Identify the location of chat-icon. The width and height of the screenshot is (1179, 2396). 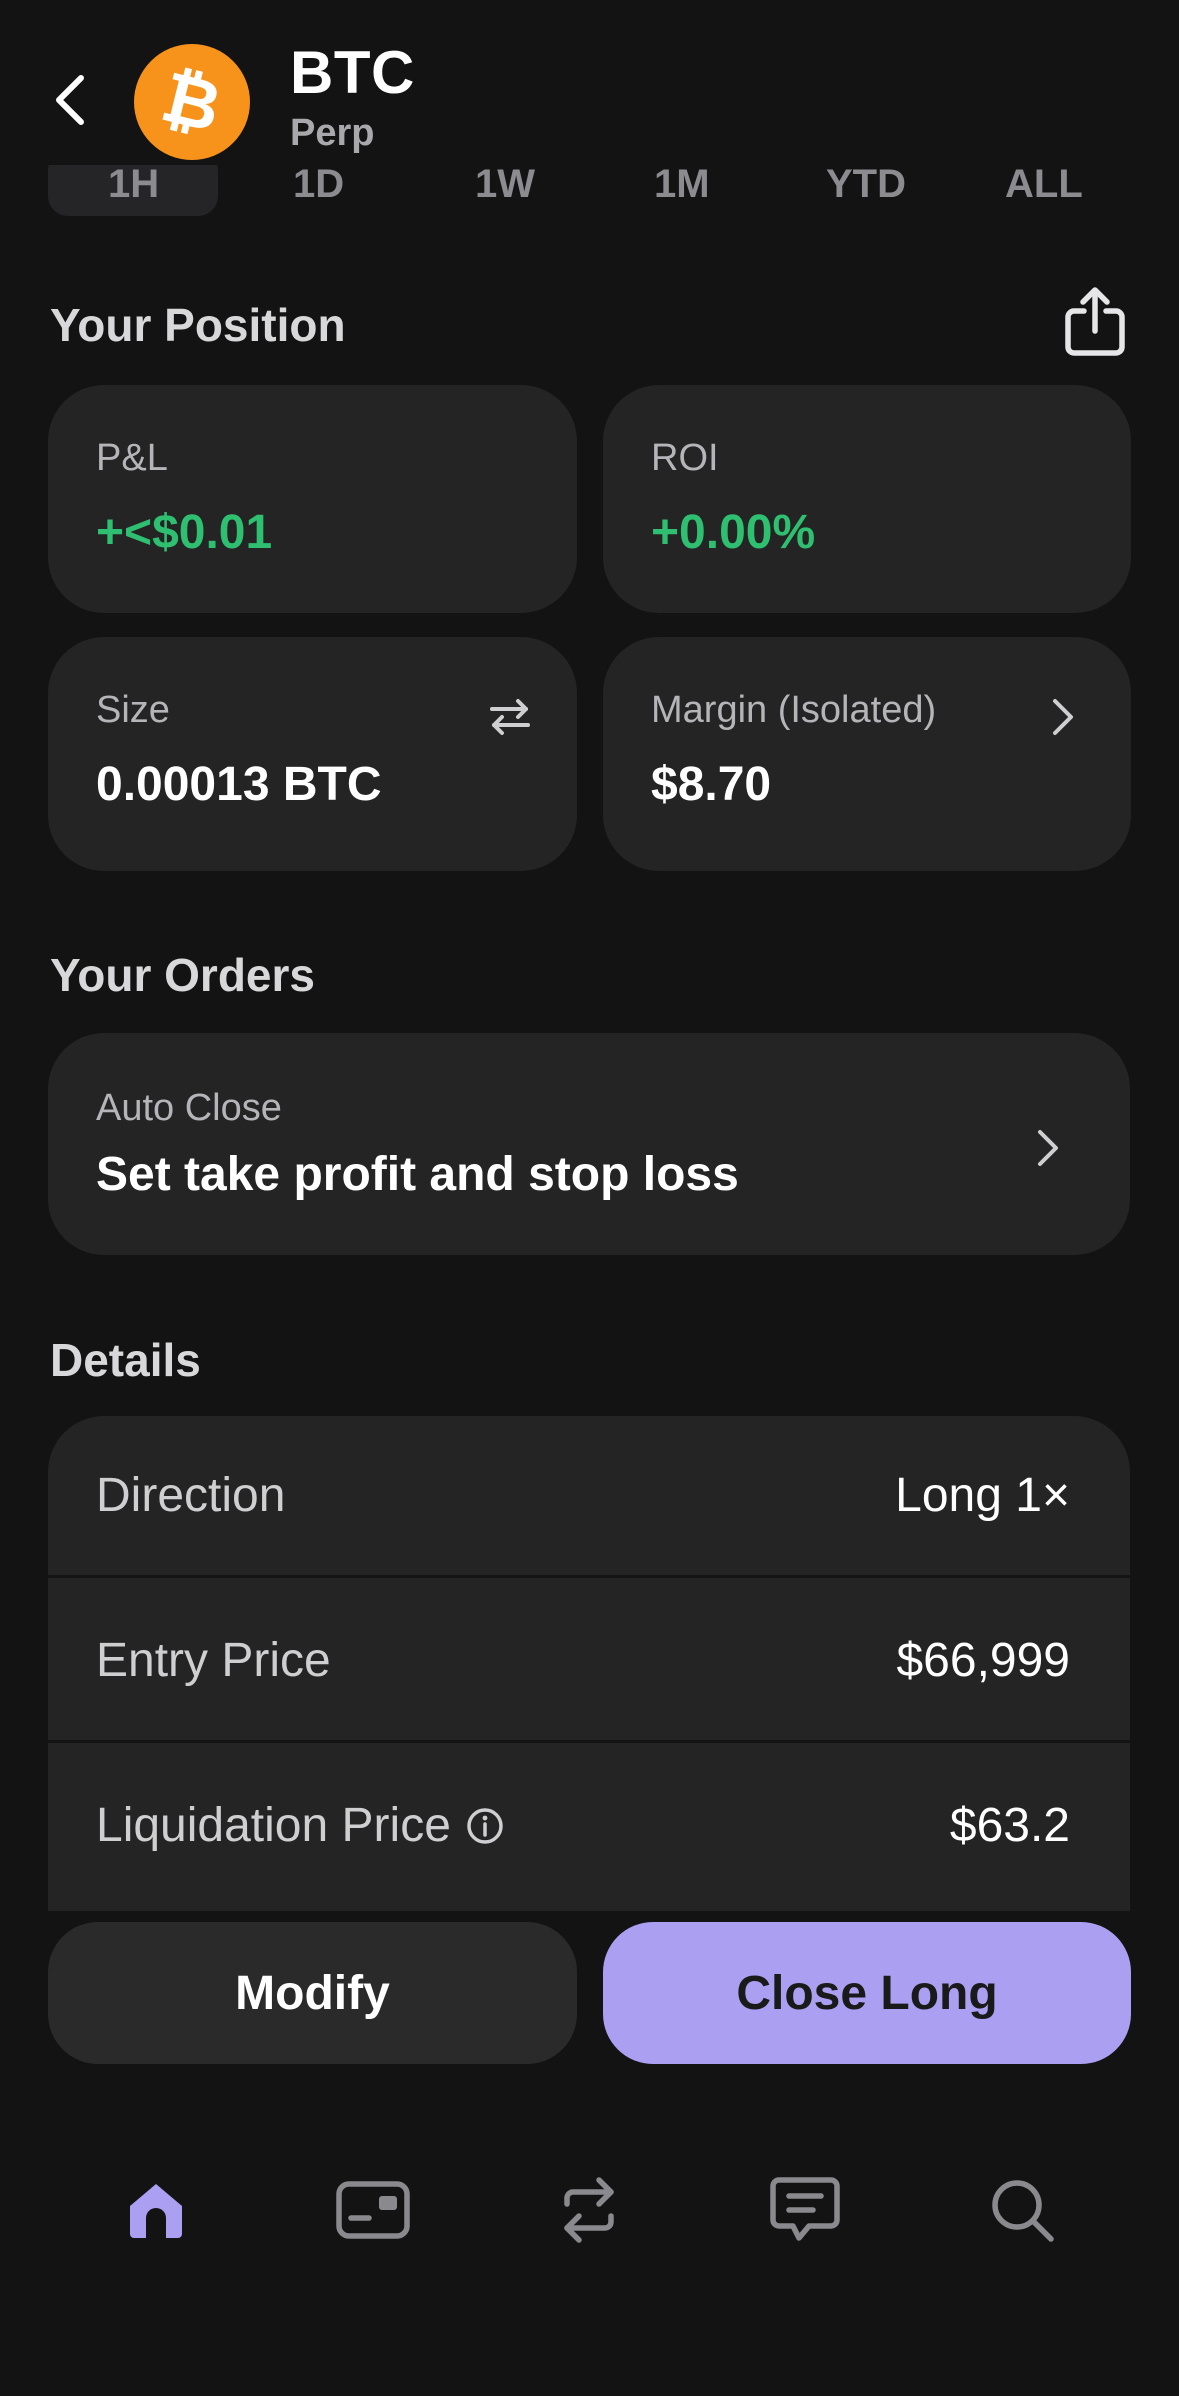
(805, 2209).